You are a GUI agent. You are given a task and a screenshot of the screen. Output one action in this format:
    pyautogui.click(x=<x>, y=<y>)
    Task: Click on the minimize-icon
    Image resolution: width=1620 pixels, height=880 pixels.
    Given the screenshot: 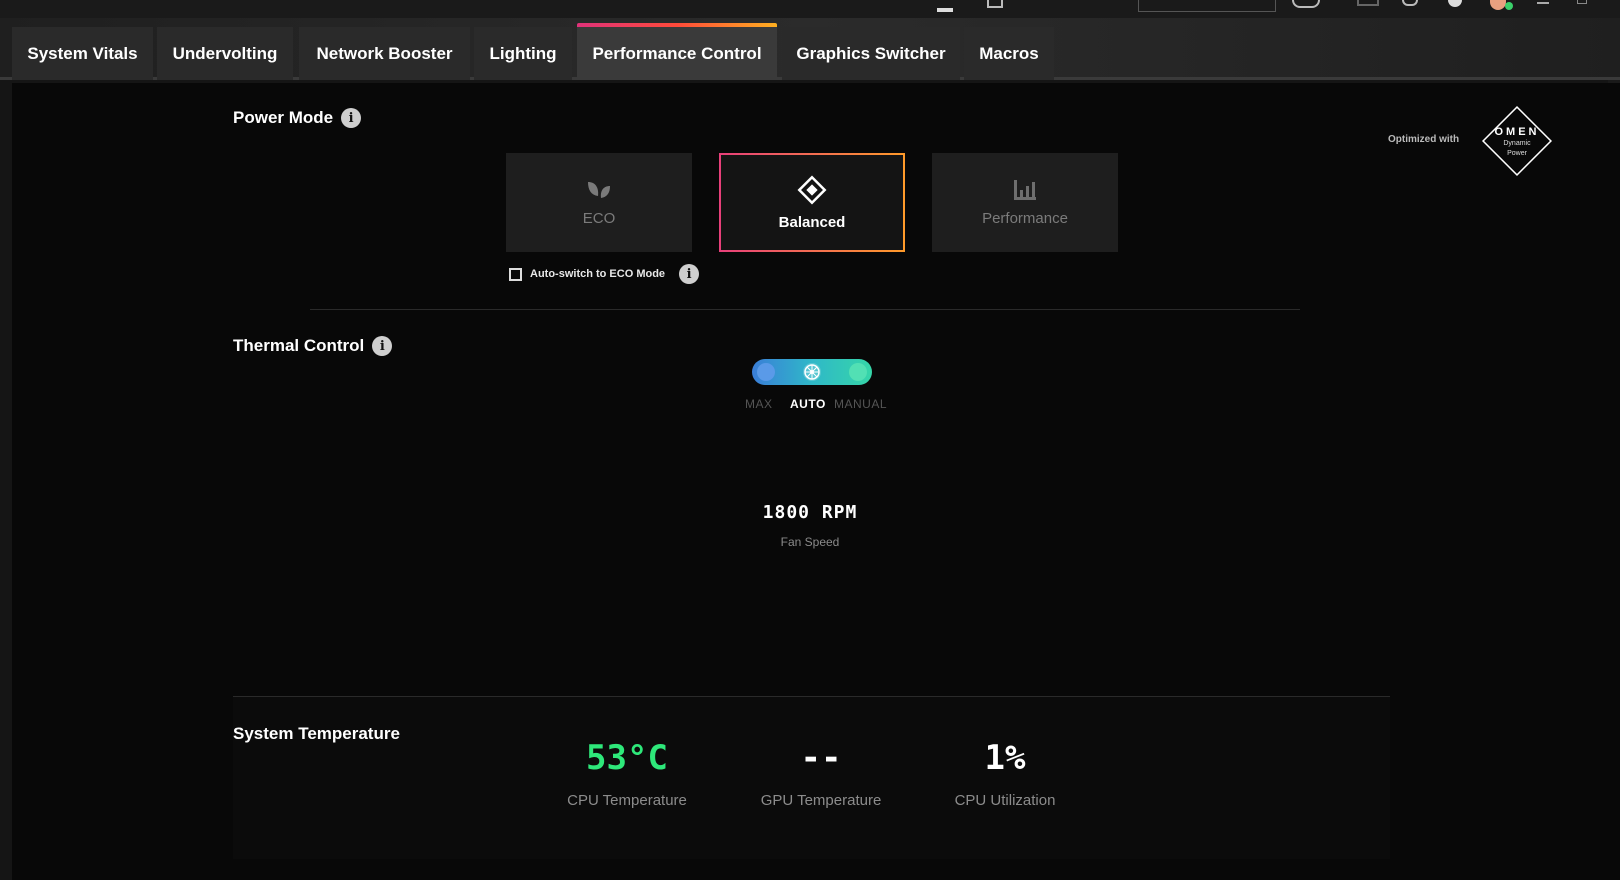 What is the action you would take?
    pyautogui.click(x=1543, y=3)
    